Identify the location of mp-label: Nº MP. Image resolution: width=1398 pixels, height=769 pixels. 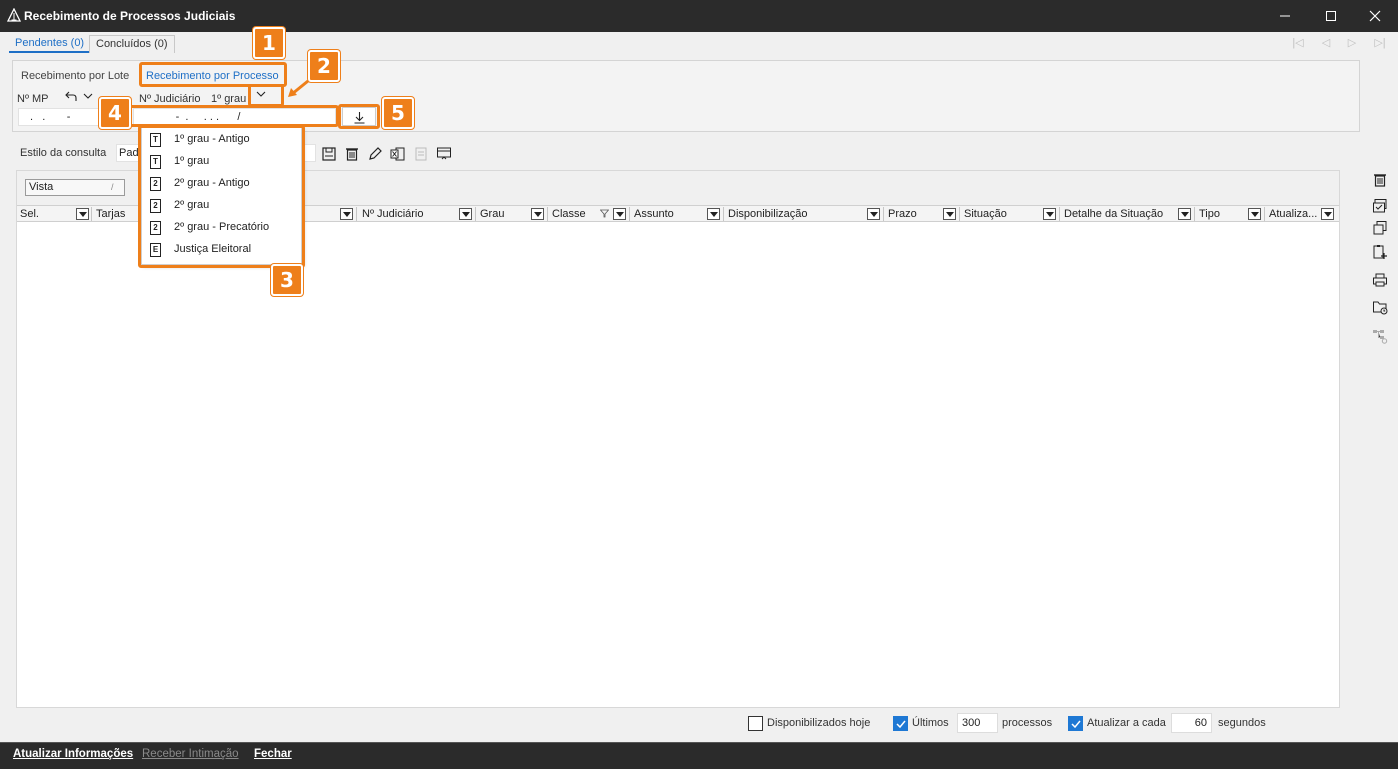
(33, 99).